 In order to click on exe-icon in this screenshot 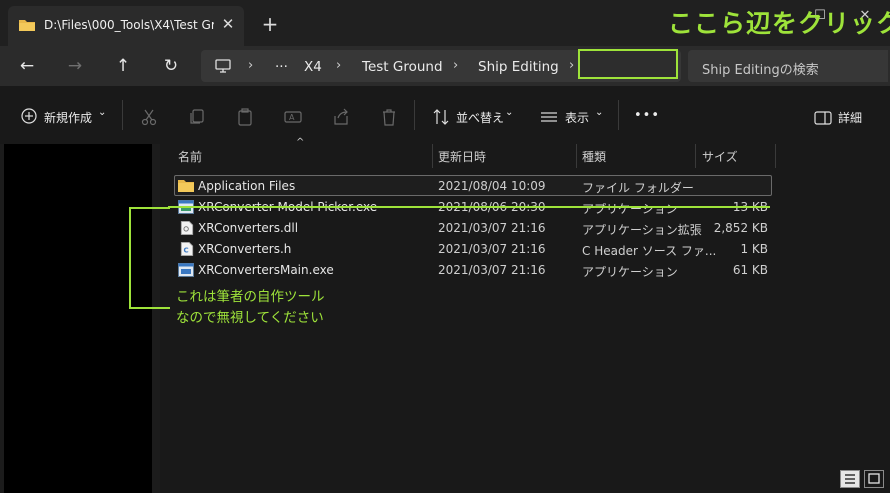, I will do `click(186, 270)`.